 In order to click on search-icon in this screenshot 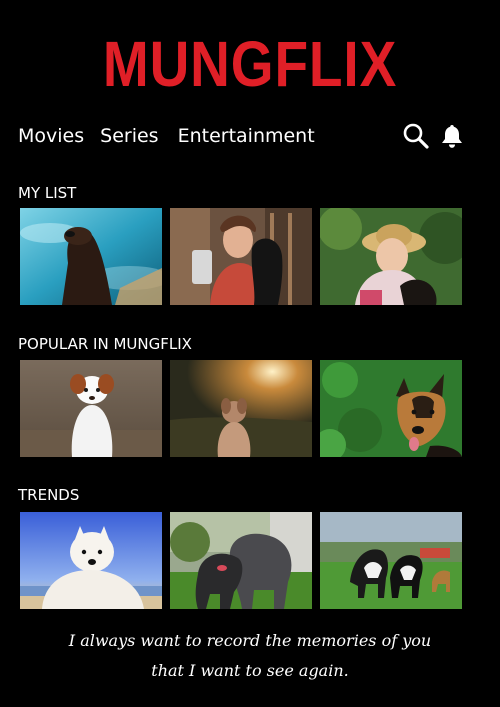, I will do `click(416, 136)`.